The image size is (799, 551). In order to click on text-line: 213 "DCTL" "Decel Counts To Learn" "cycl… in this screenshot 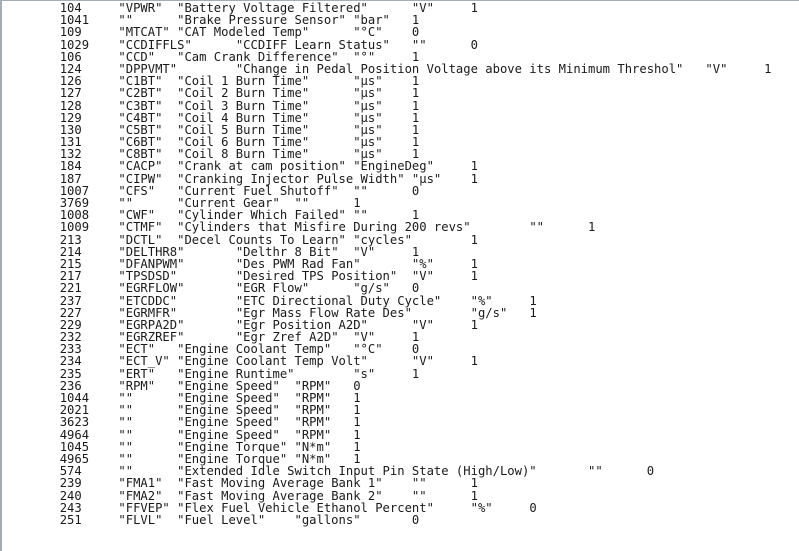, I will do `click(239, 239)`.